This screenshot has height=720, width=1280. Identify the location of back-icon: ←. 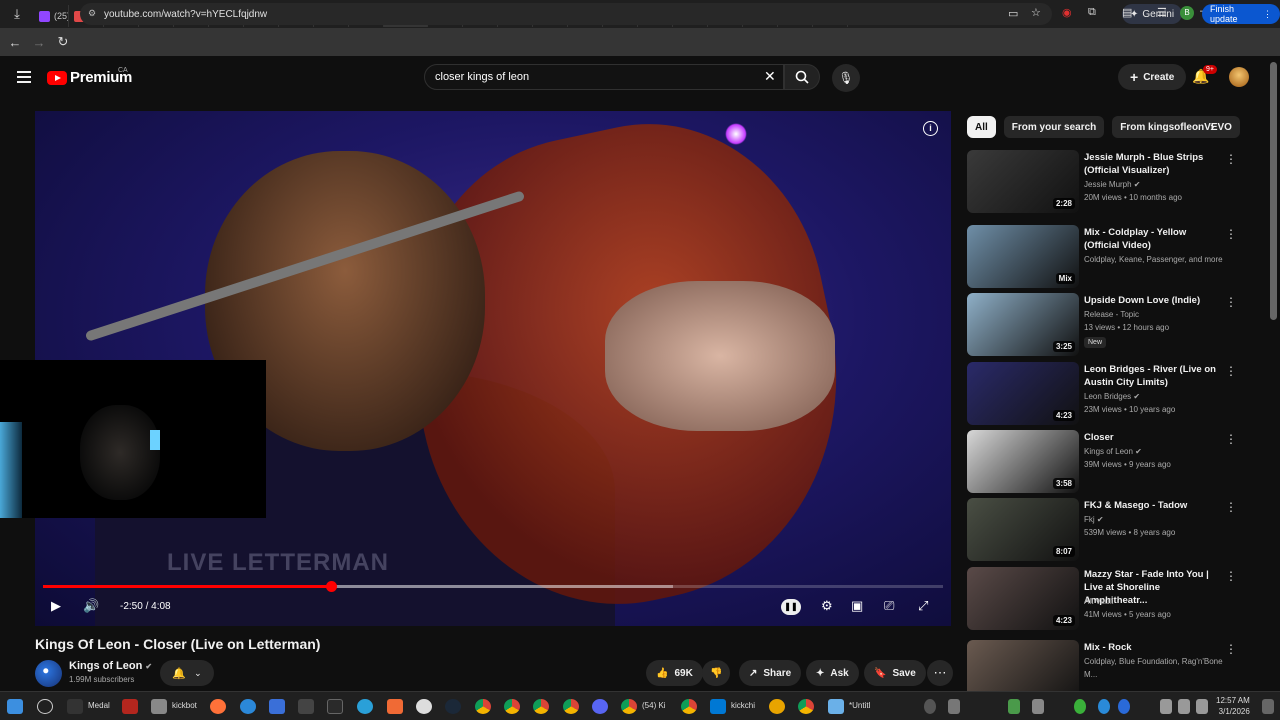
(15, 42).